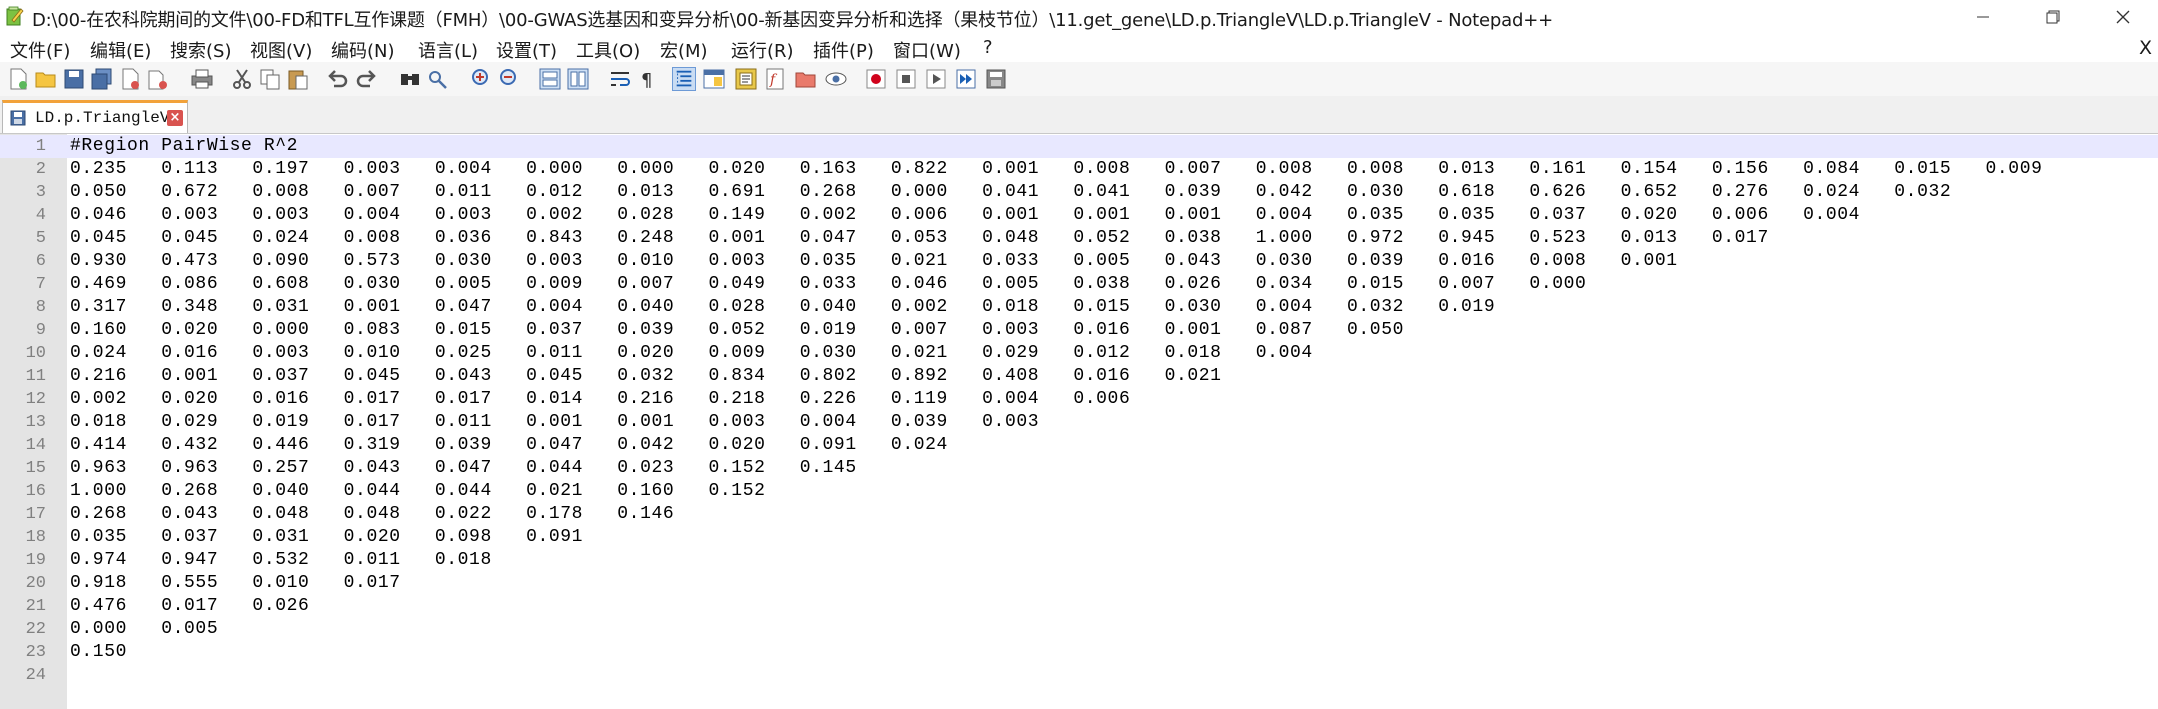 This screenshot has width=2158, height=709. I want to click on indent-guide-icon, so click(684, 79).